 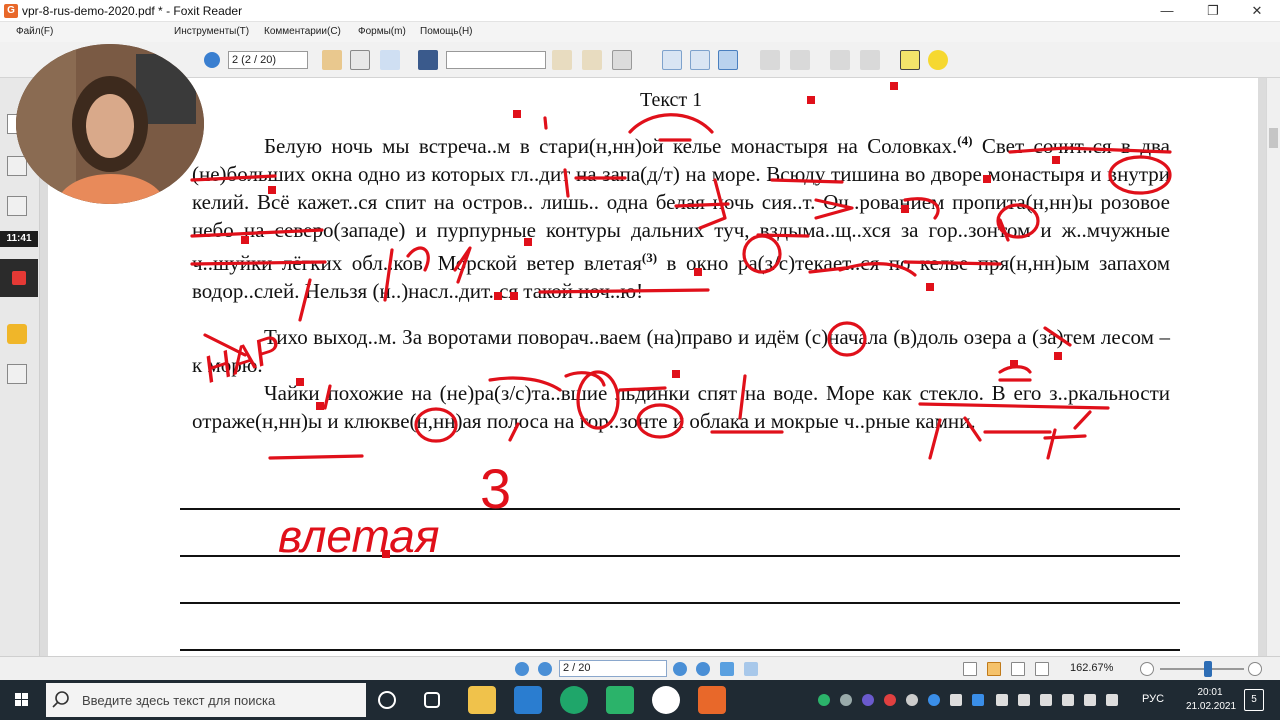 What do you see at coordinates (672, 60) in the screenshot?
I see `actual-size-icon` at bounding box center [672, 60].